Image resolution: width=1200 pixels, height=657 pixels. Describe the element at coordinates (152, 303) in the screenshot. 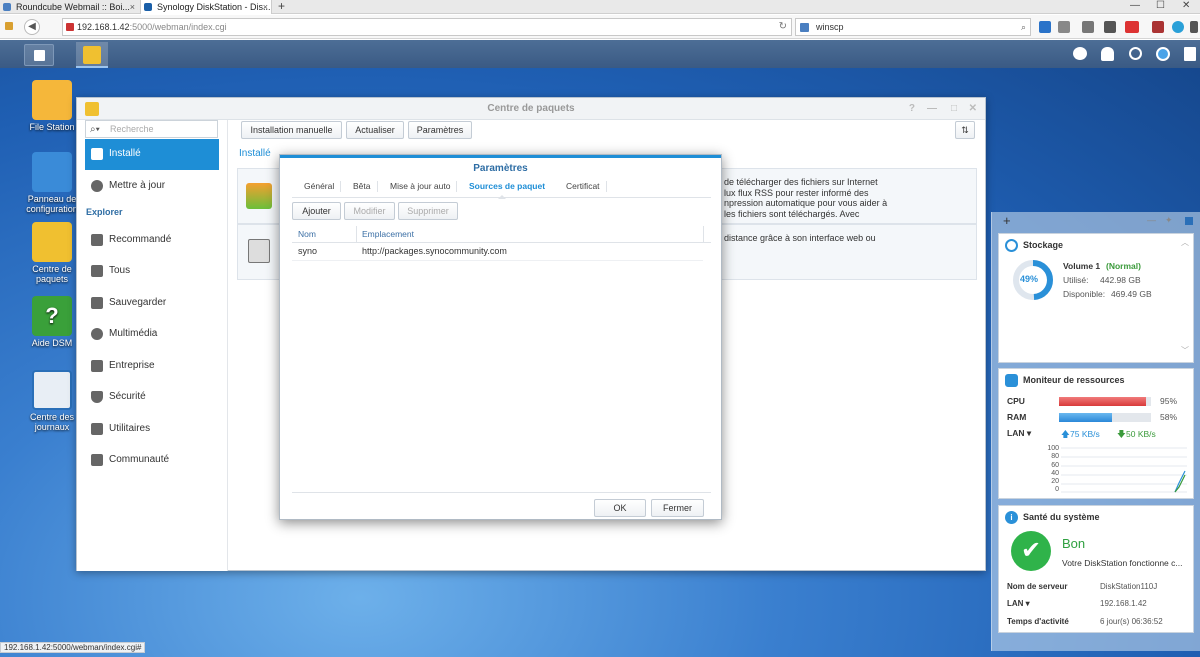

I see `sidebar-item-backup: Sauvegarder` at that location.